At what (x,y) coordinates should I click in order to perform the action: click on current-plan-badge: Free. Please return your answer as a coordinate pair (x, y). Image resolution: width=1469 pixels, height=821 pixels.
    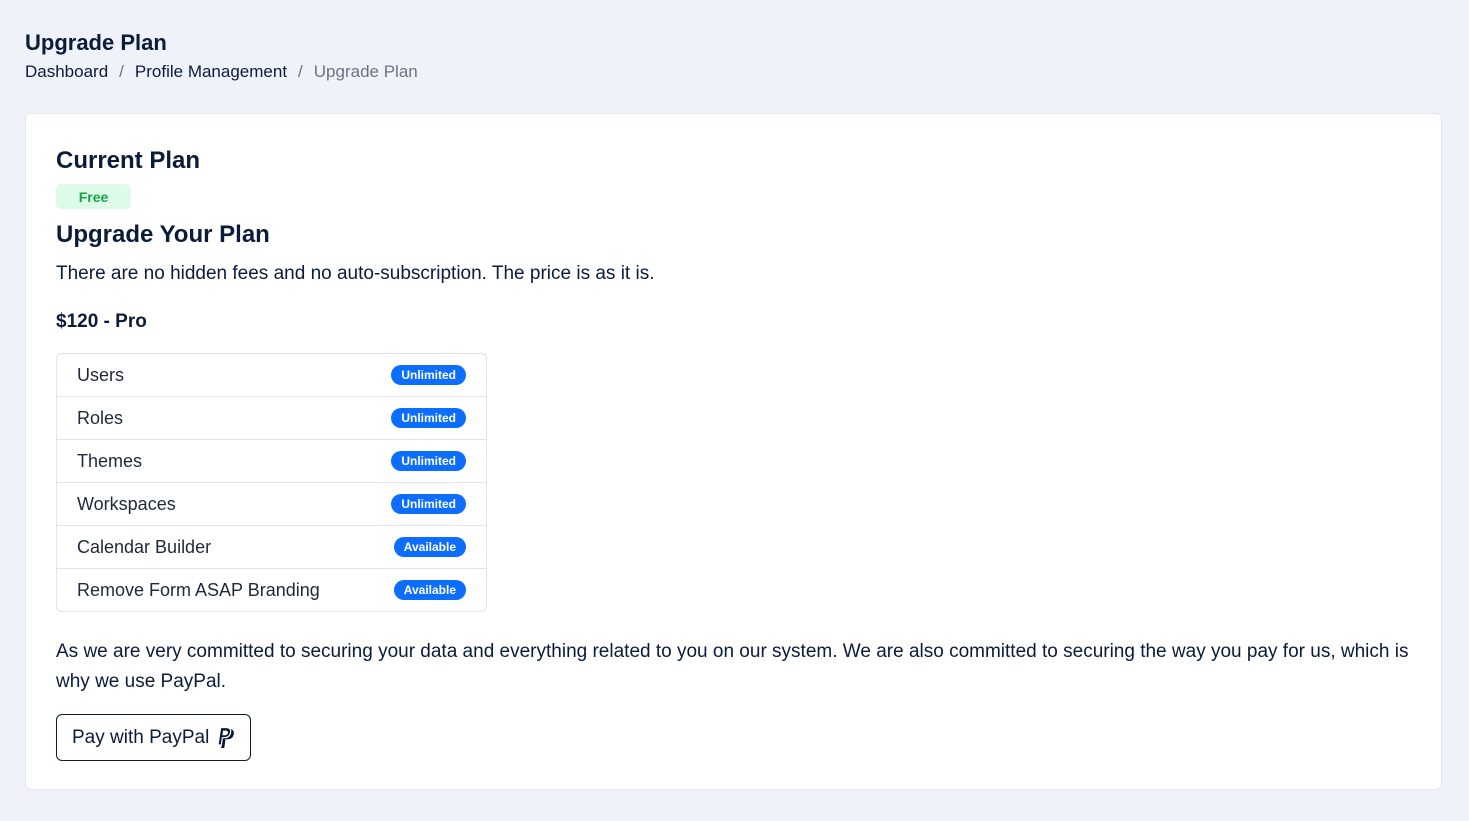
    Looking at the image, I should click on (93, 196).